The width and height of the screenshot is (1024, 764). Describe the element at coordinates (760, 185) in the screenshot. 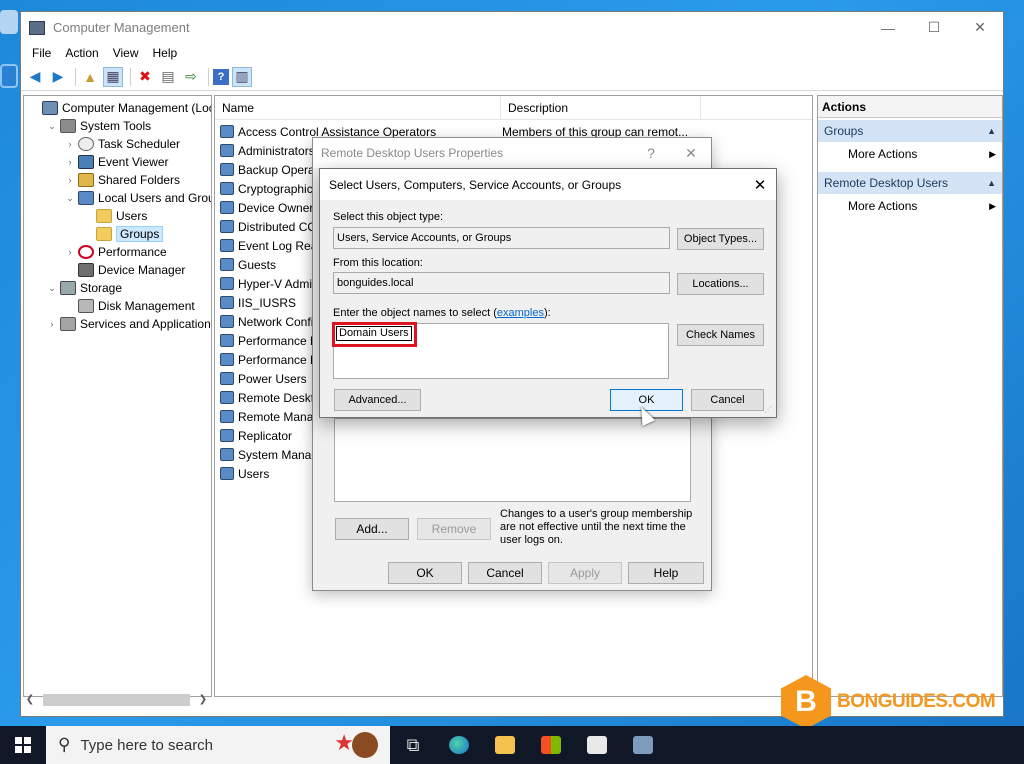

I see `select-close-button: ✕` at that location.